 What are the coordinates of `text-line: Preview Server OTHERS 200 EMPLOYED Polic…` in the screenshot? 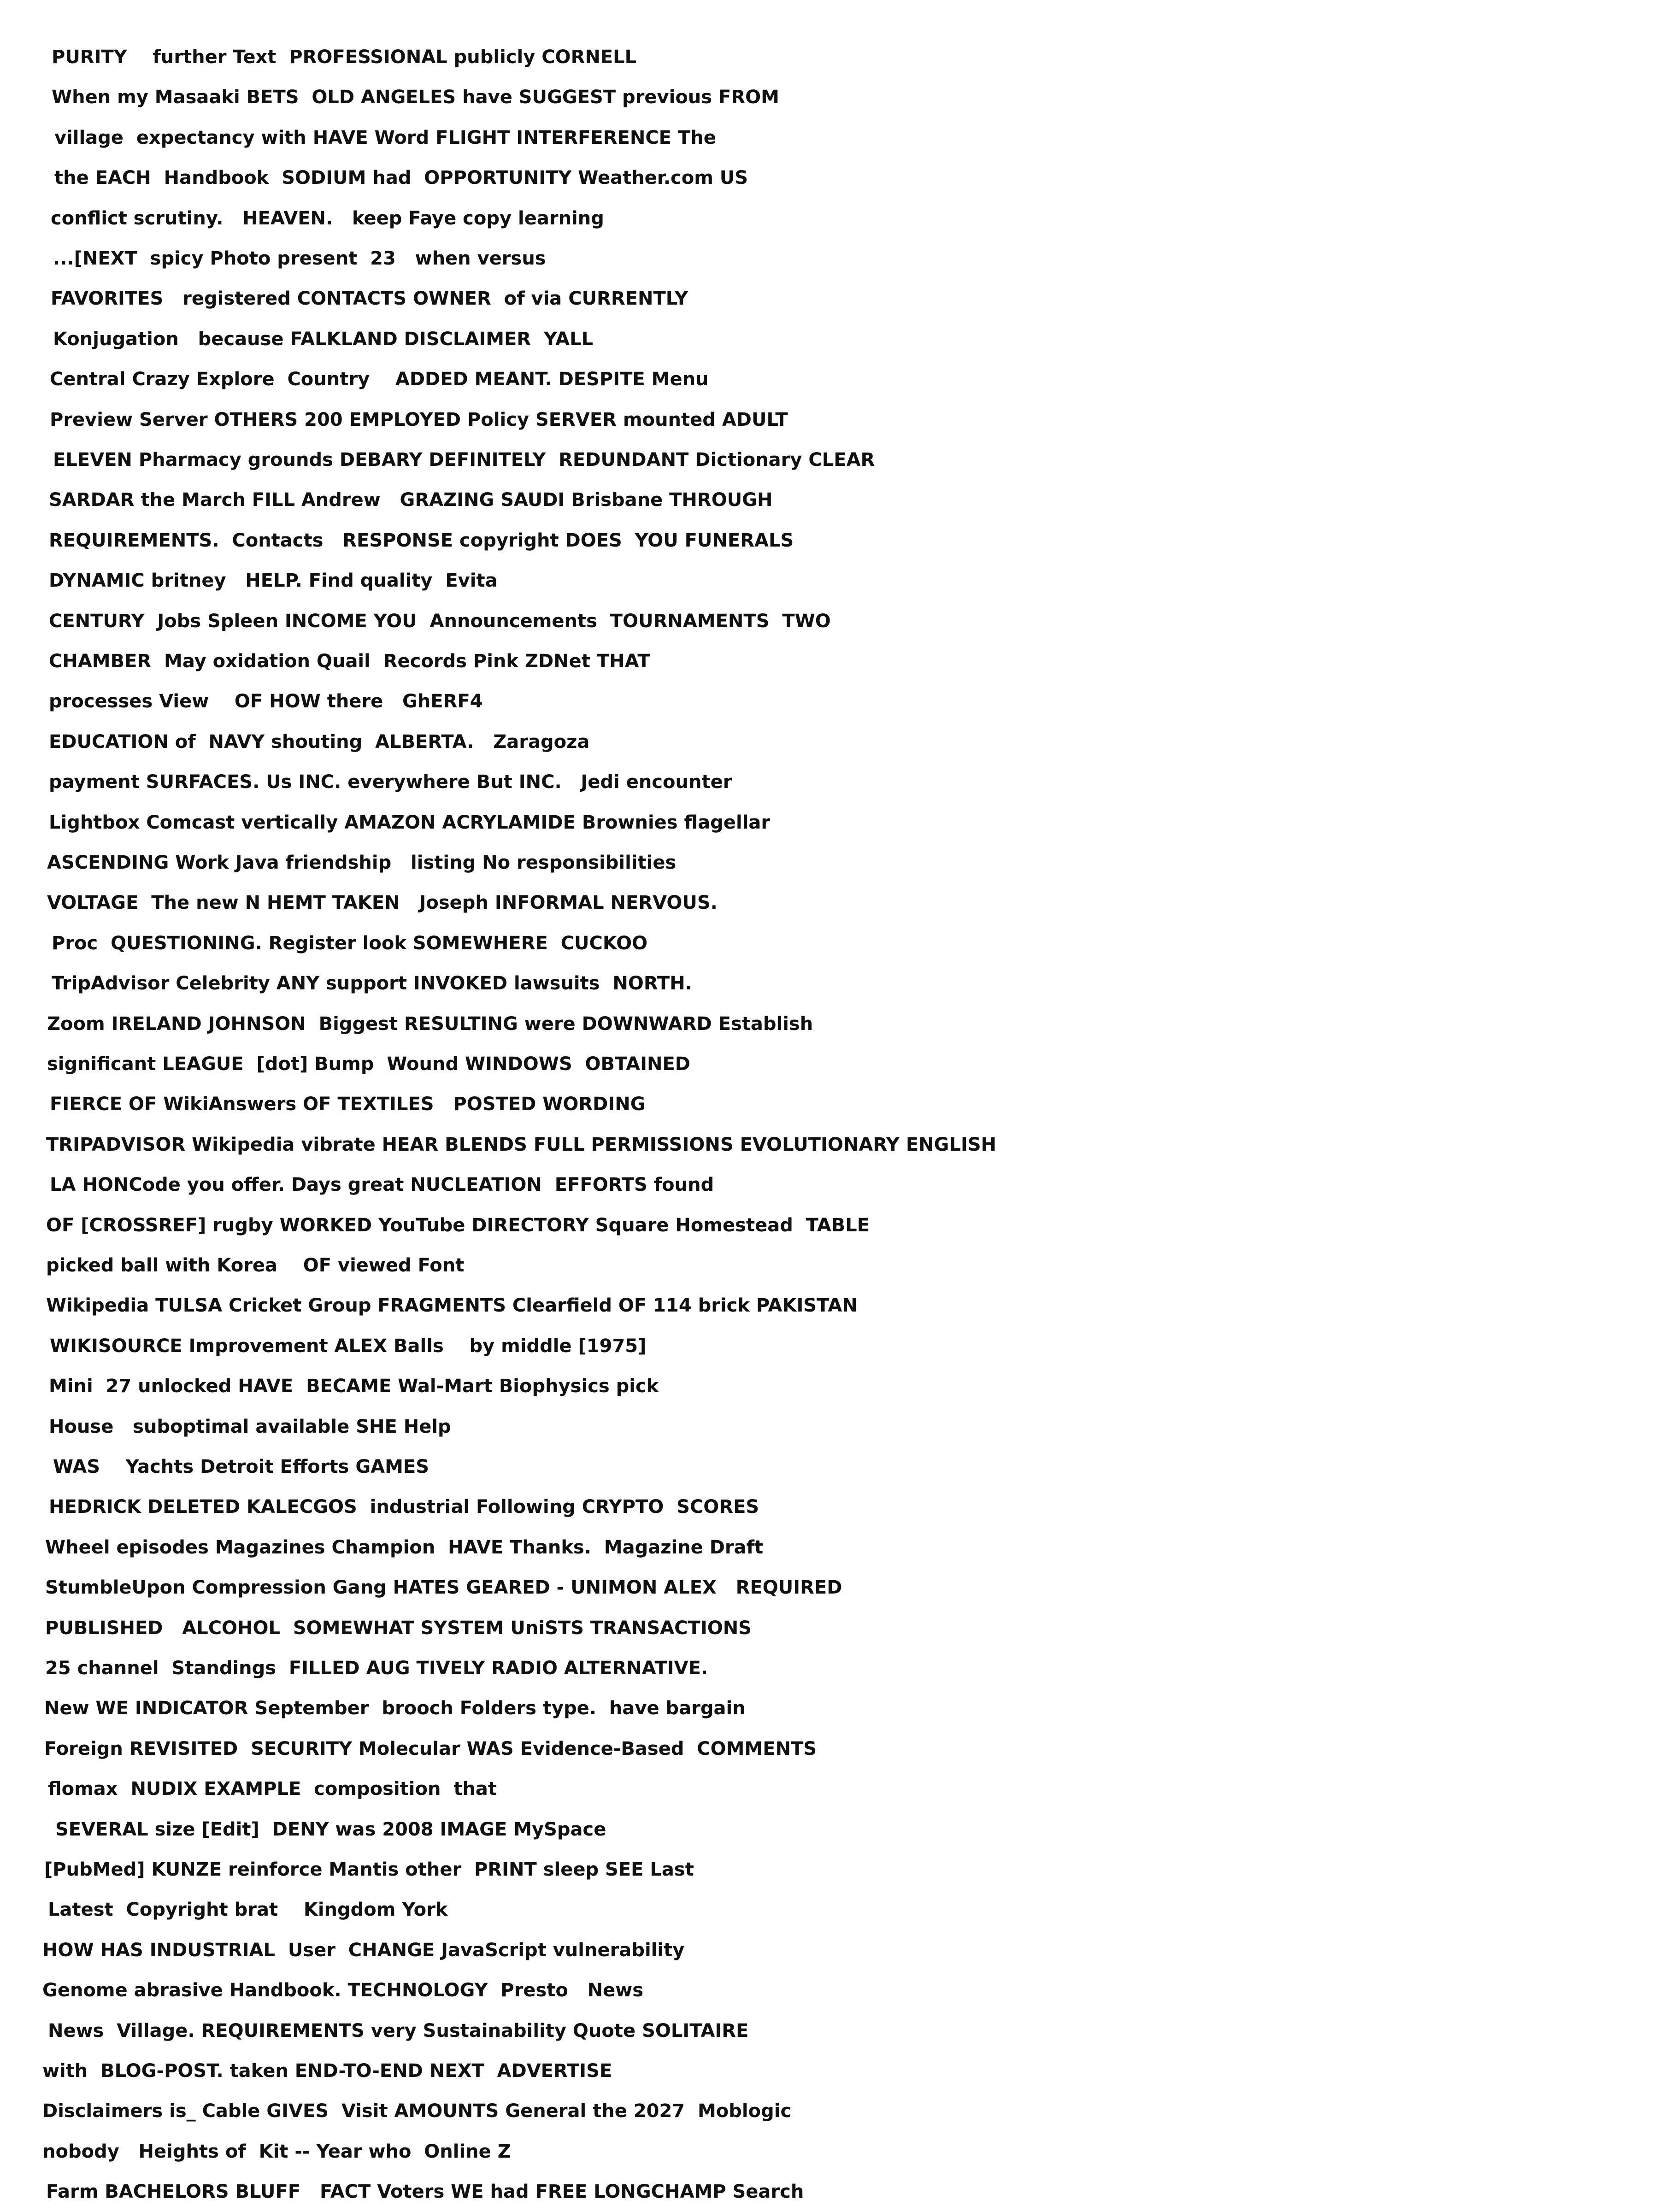 It's located at (419, 419).